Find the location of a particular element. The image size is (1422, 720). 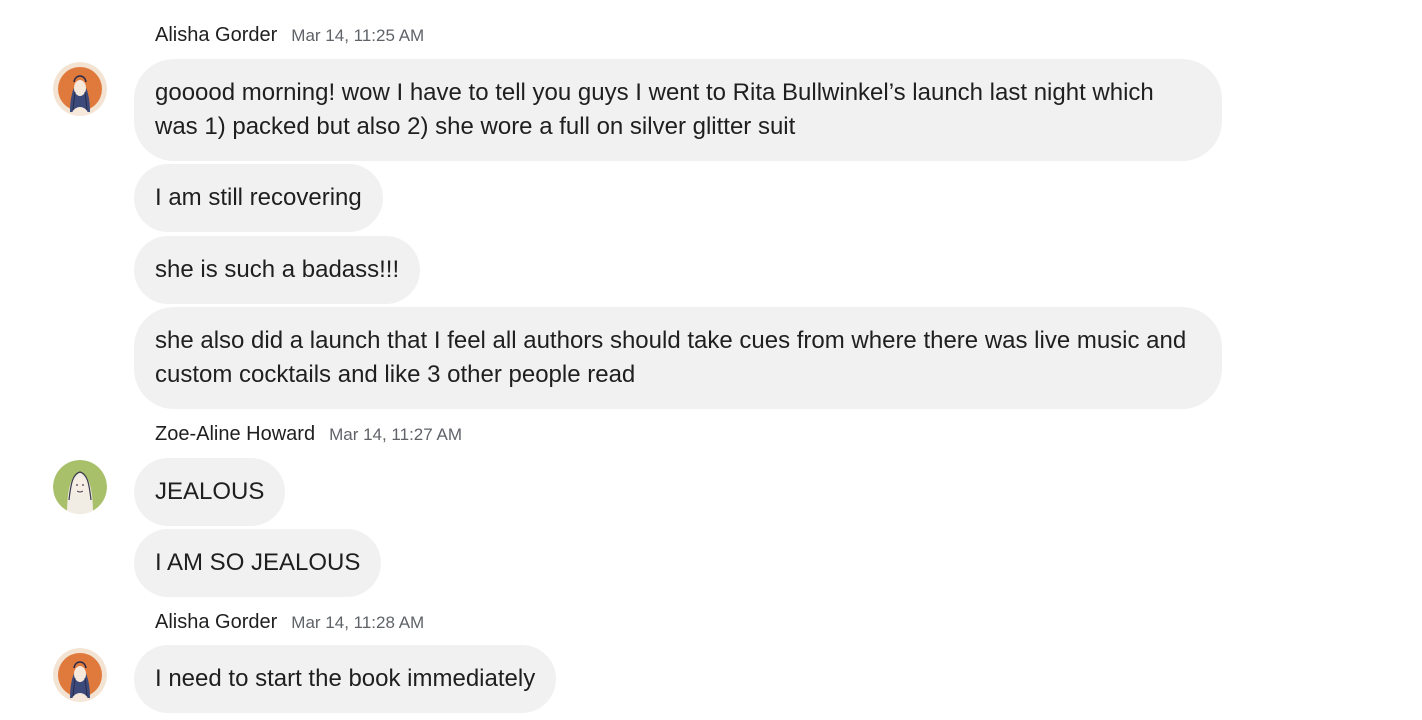

message-text: JEALOUS is located at coordinates (210, 491).